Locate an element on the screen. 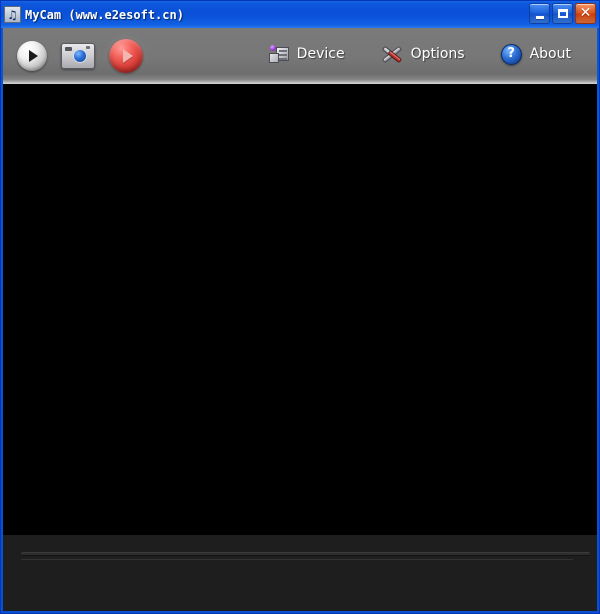 Image resolution: width=600 pixels, height=614 pixels. preview-button is located at coordinates (32, 56).